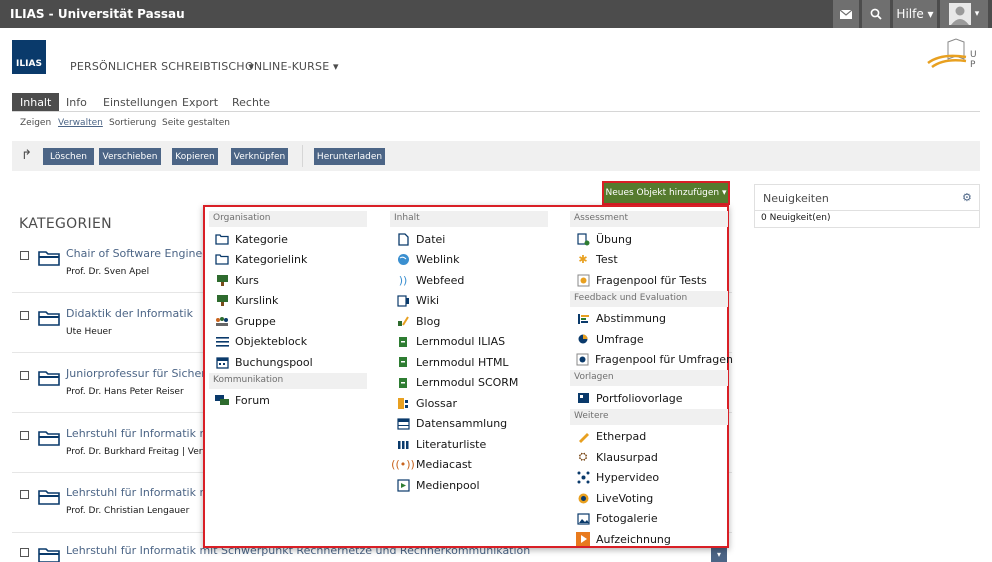  I want to click on subtab-zeigen: Zeigen, so click(35, 123).